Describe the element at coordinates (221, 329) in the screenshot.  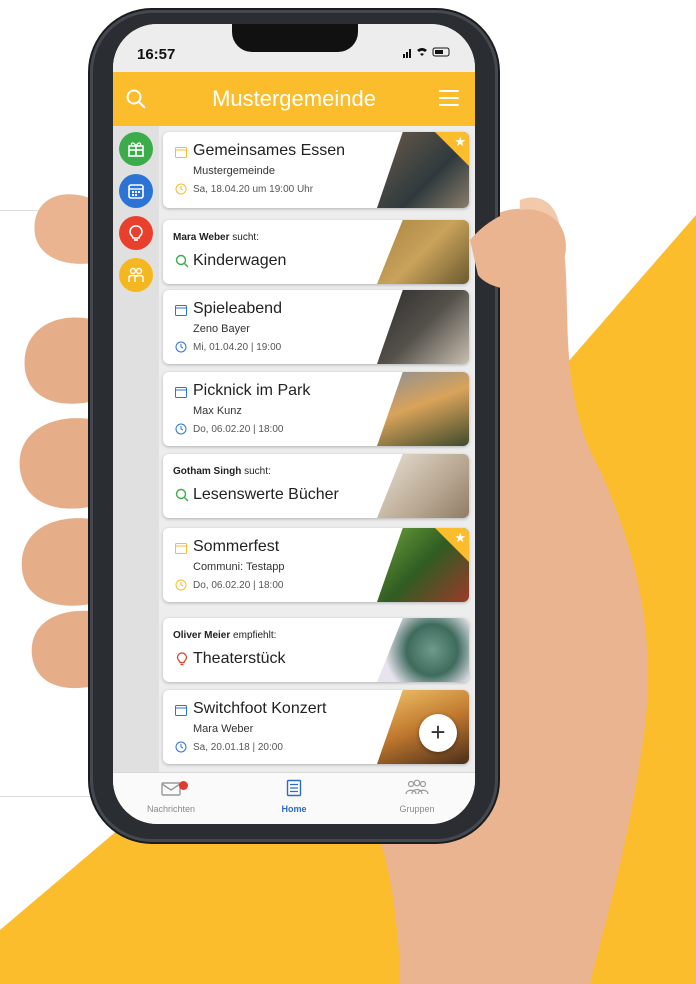
I see `card-host: Zeno Bayer` at that location.